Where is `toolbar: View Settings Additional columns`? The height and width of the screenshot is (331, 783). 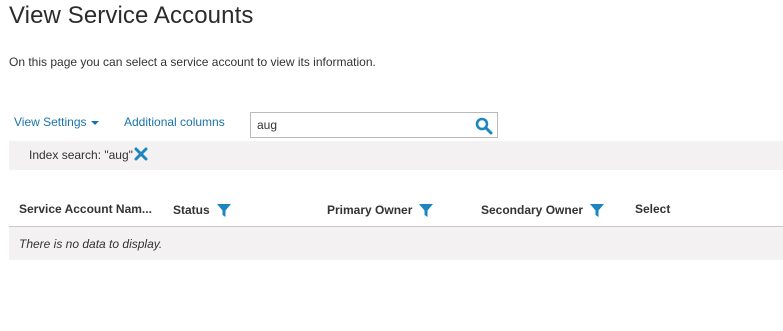 toolbar: View Settings Additional columns is located at coordinates (391, 126).